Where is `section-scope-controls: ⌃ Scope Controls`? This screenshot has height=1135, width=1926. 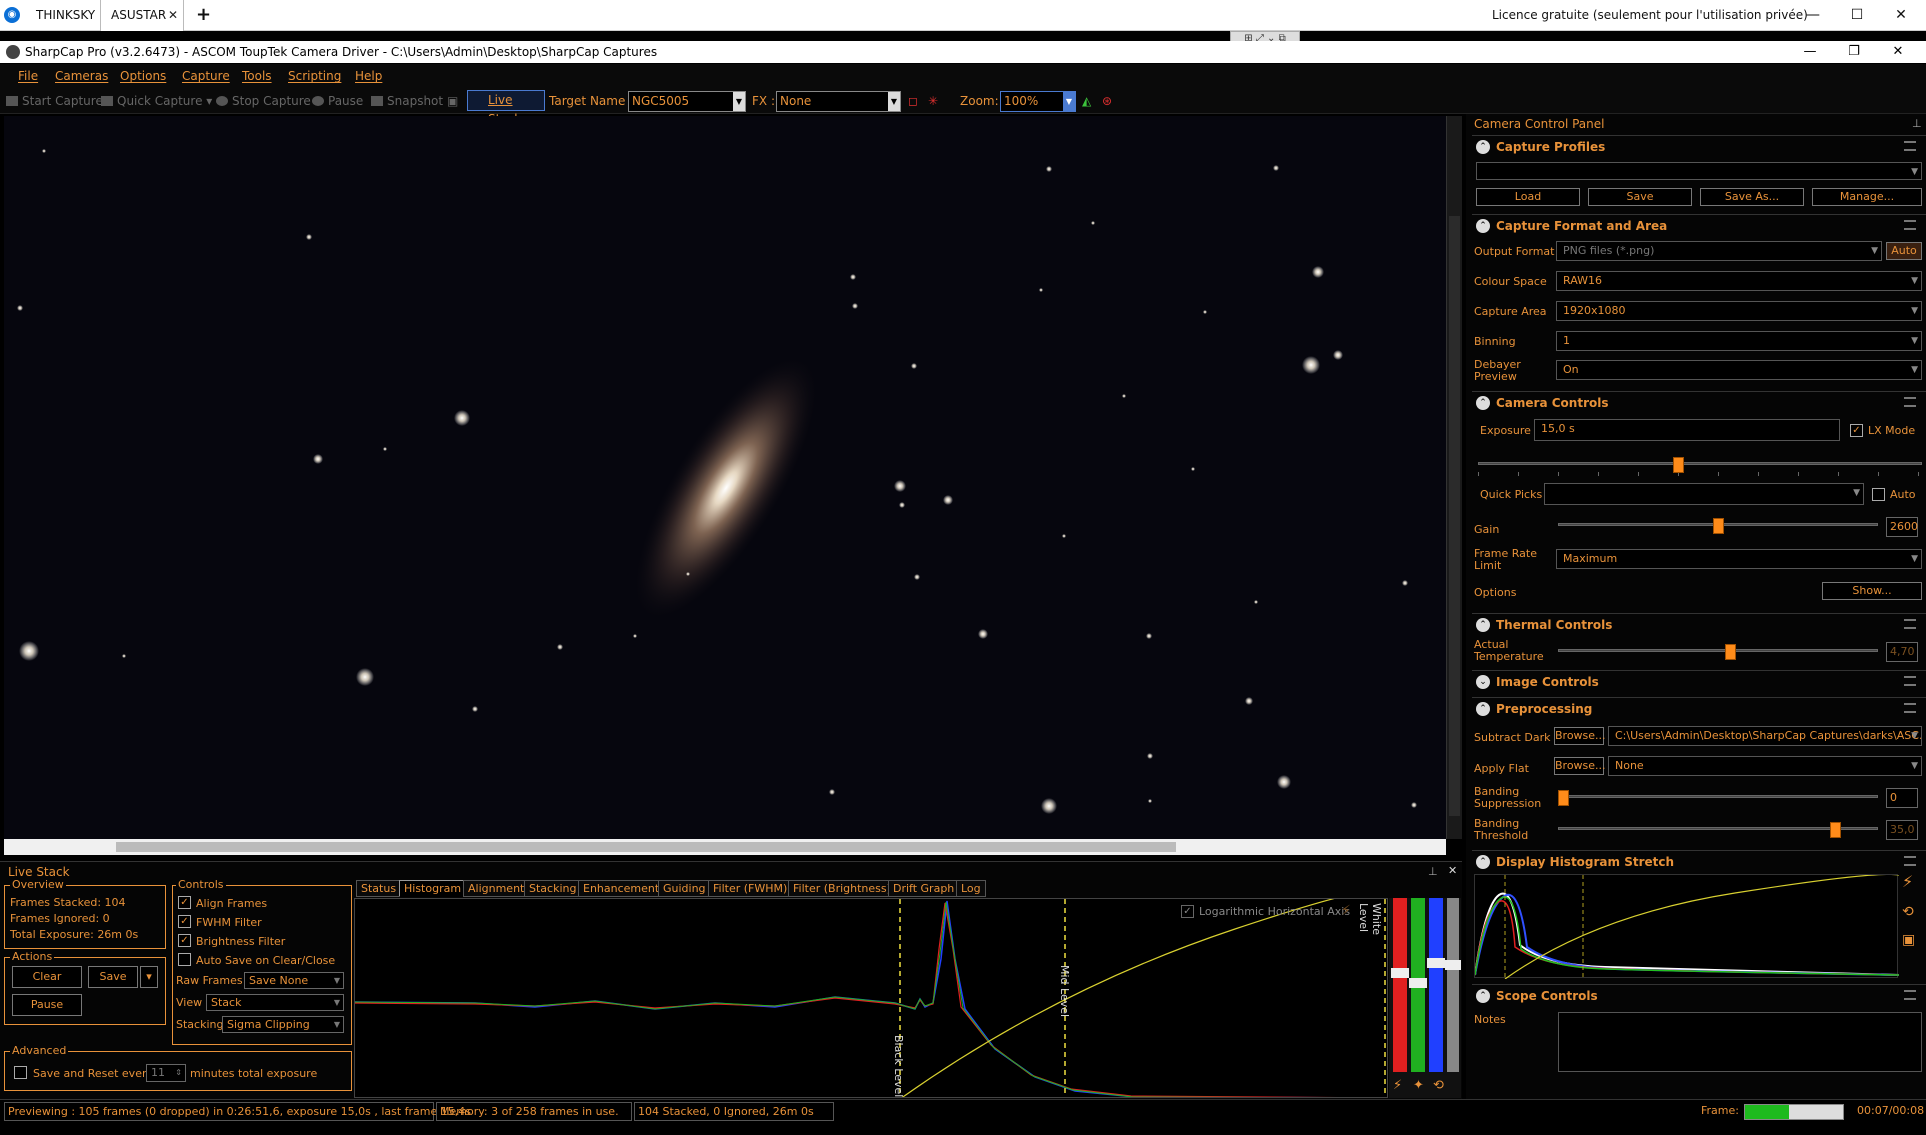
section-scope-controls: ⌃ Scope Controls is located at coordinates (1699, 995).